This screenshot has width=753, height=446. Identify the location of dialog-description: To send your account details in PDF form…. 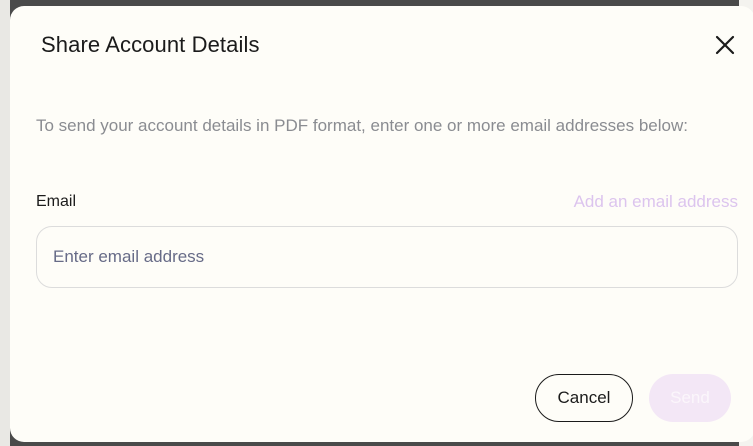
(362, 125).